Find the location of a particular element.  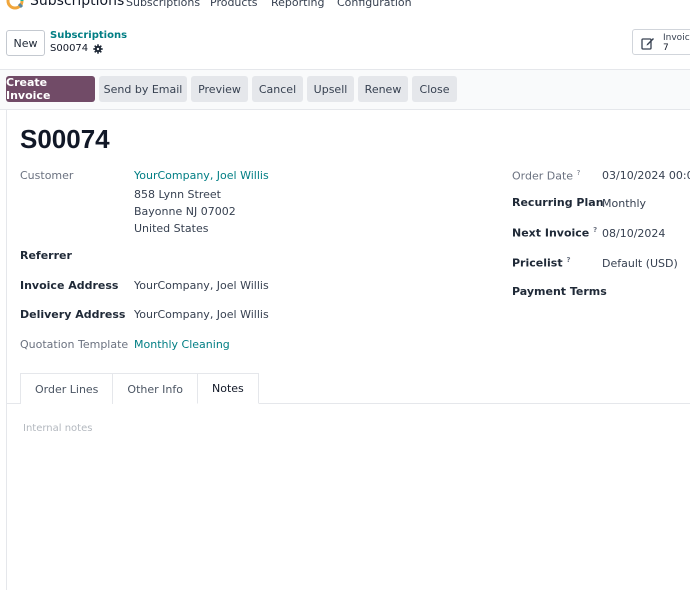

tab-other-info: Other Info is located at coordinates (155, 388).